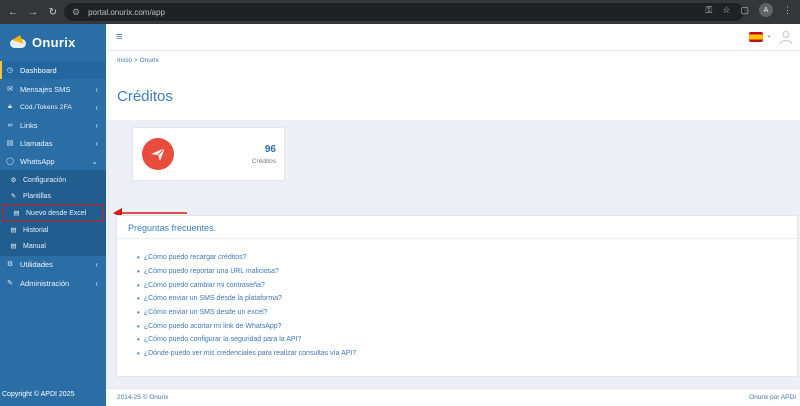 This screenshot has width=800, height=406. I want to click on book-icon: ▤, so click(13, 246).